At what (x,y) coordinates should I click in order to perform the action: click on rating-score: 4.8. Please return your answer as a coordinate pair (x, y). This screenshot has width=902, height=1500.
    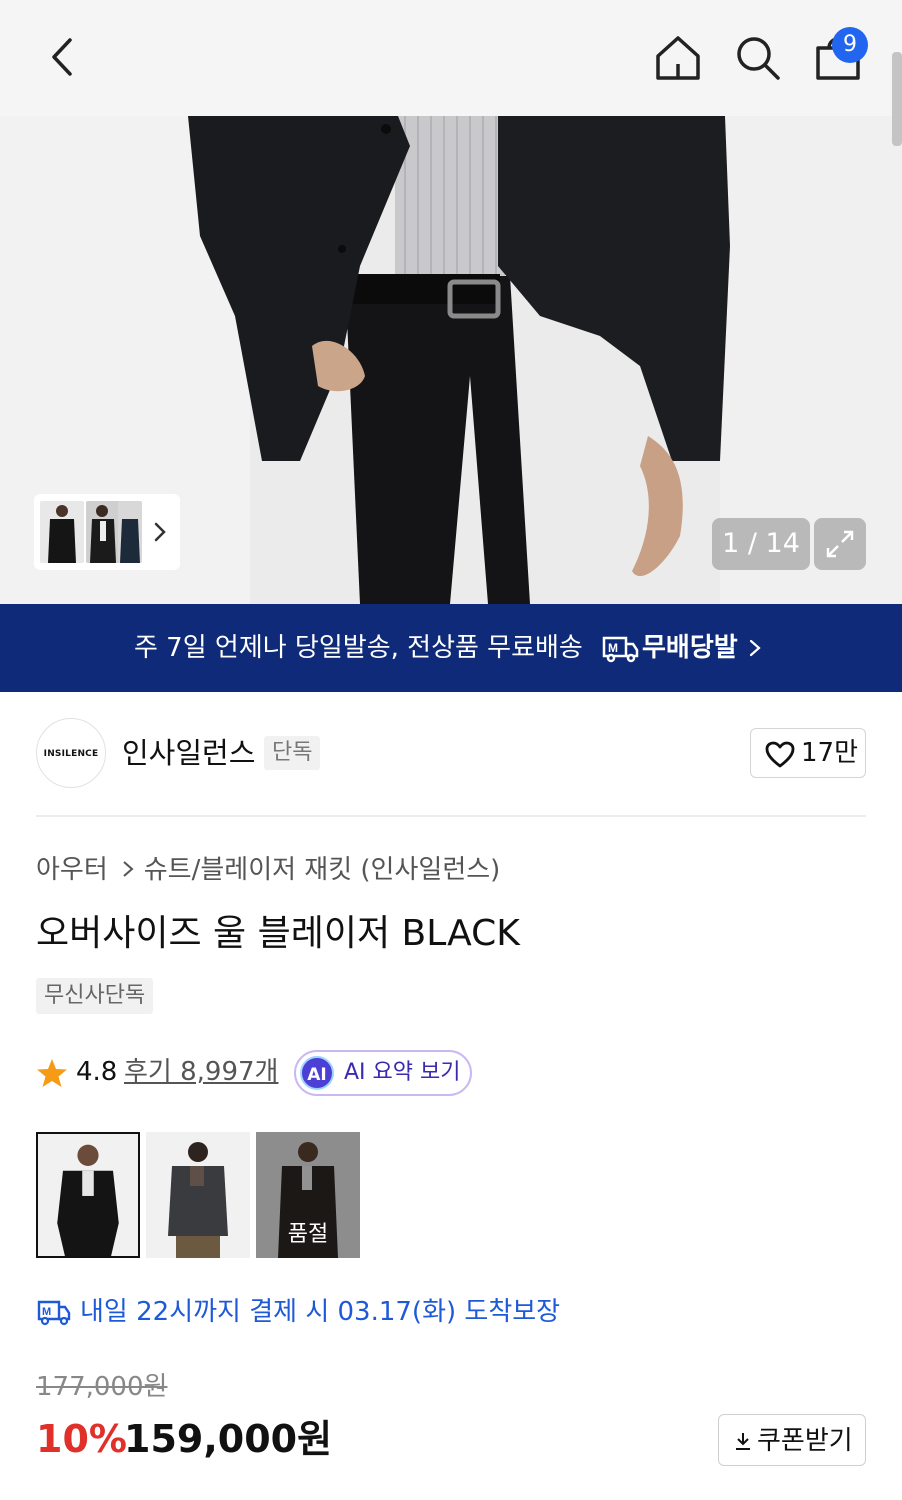
    Looking at the image, I should click on (97, 1072).